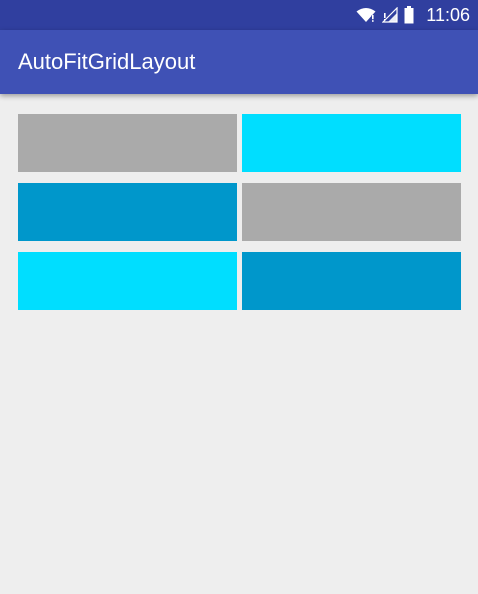  What do you see at coordinates (409, 15) in the screenshot?
I see `battery-icon` at bounding box center [409, 15].